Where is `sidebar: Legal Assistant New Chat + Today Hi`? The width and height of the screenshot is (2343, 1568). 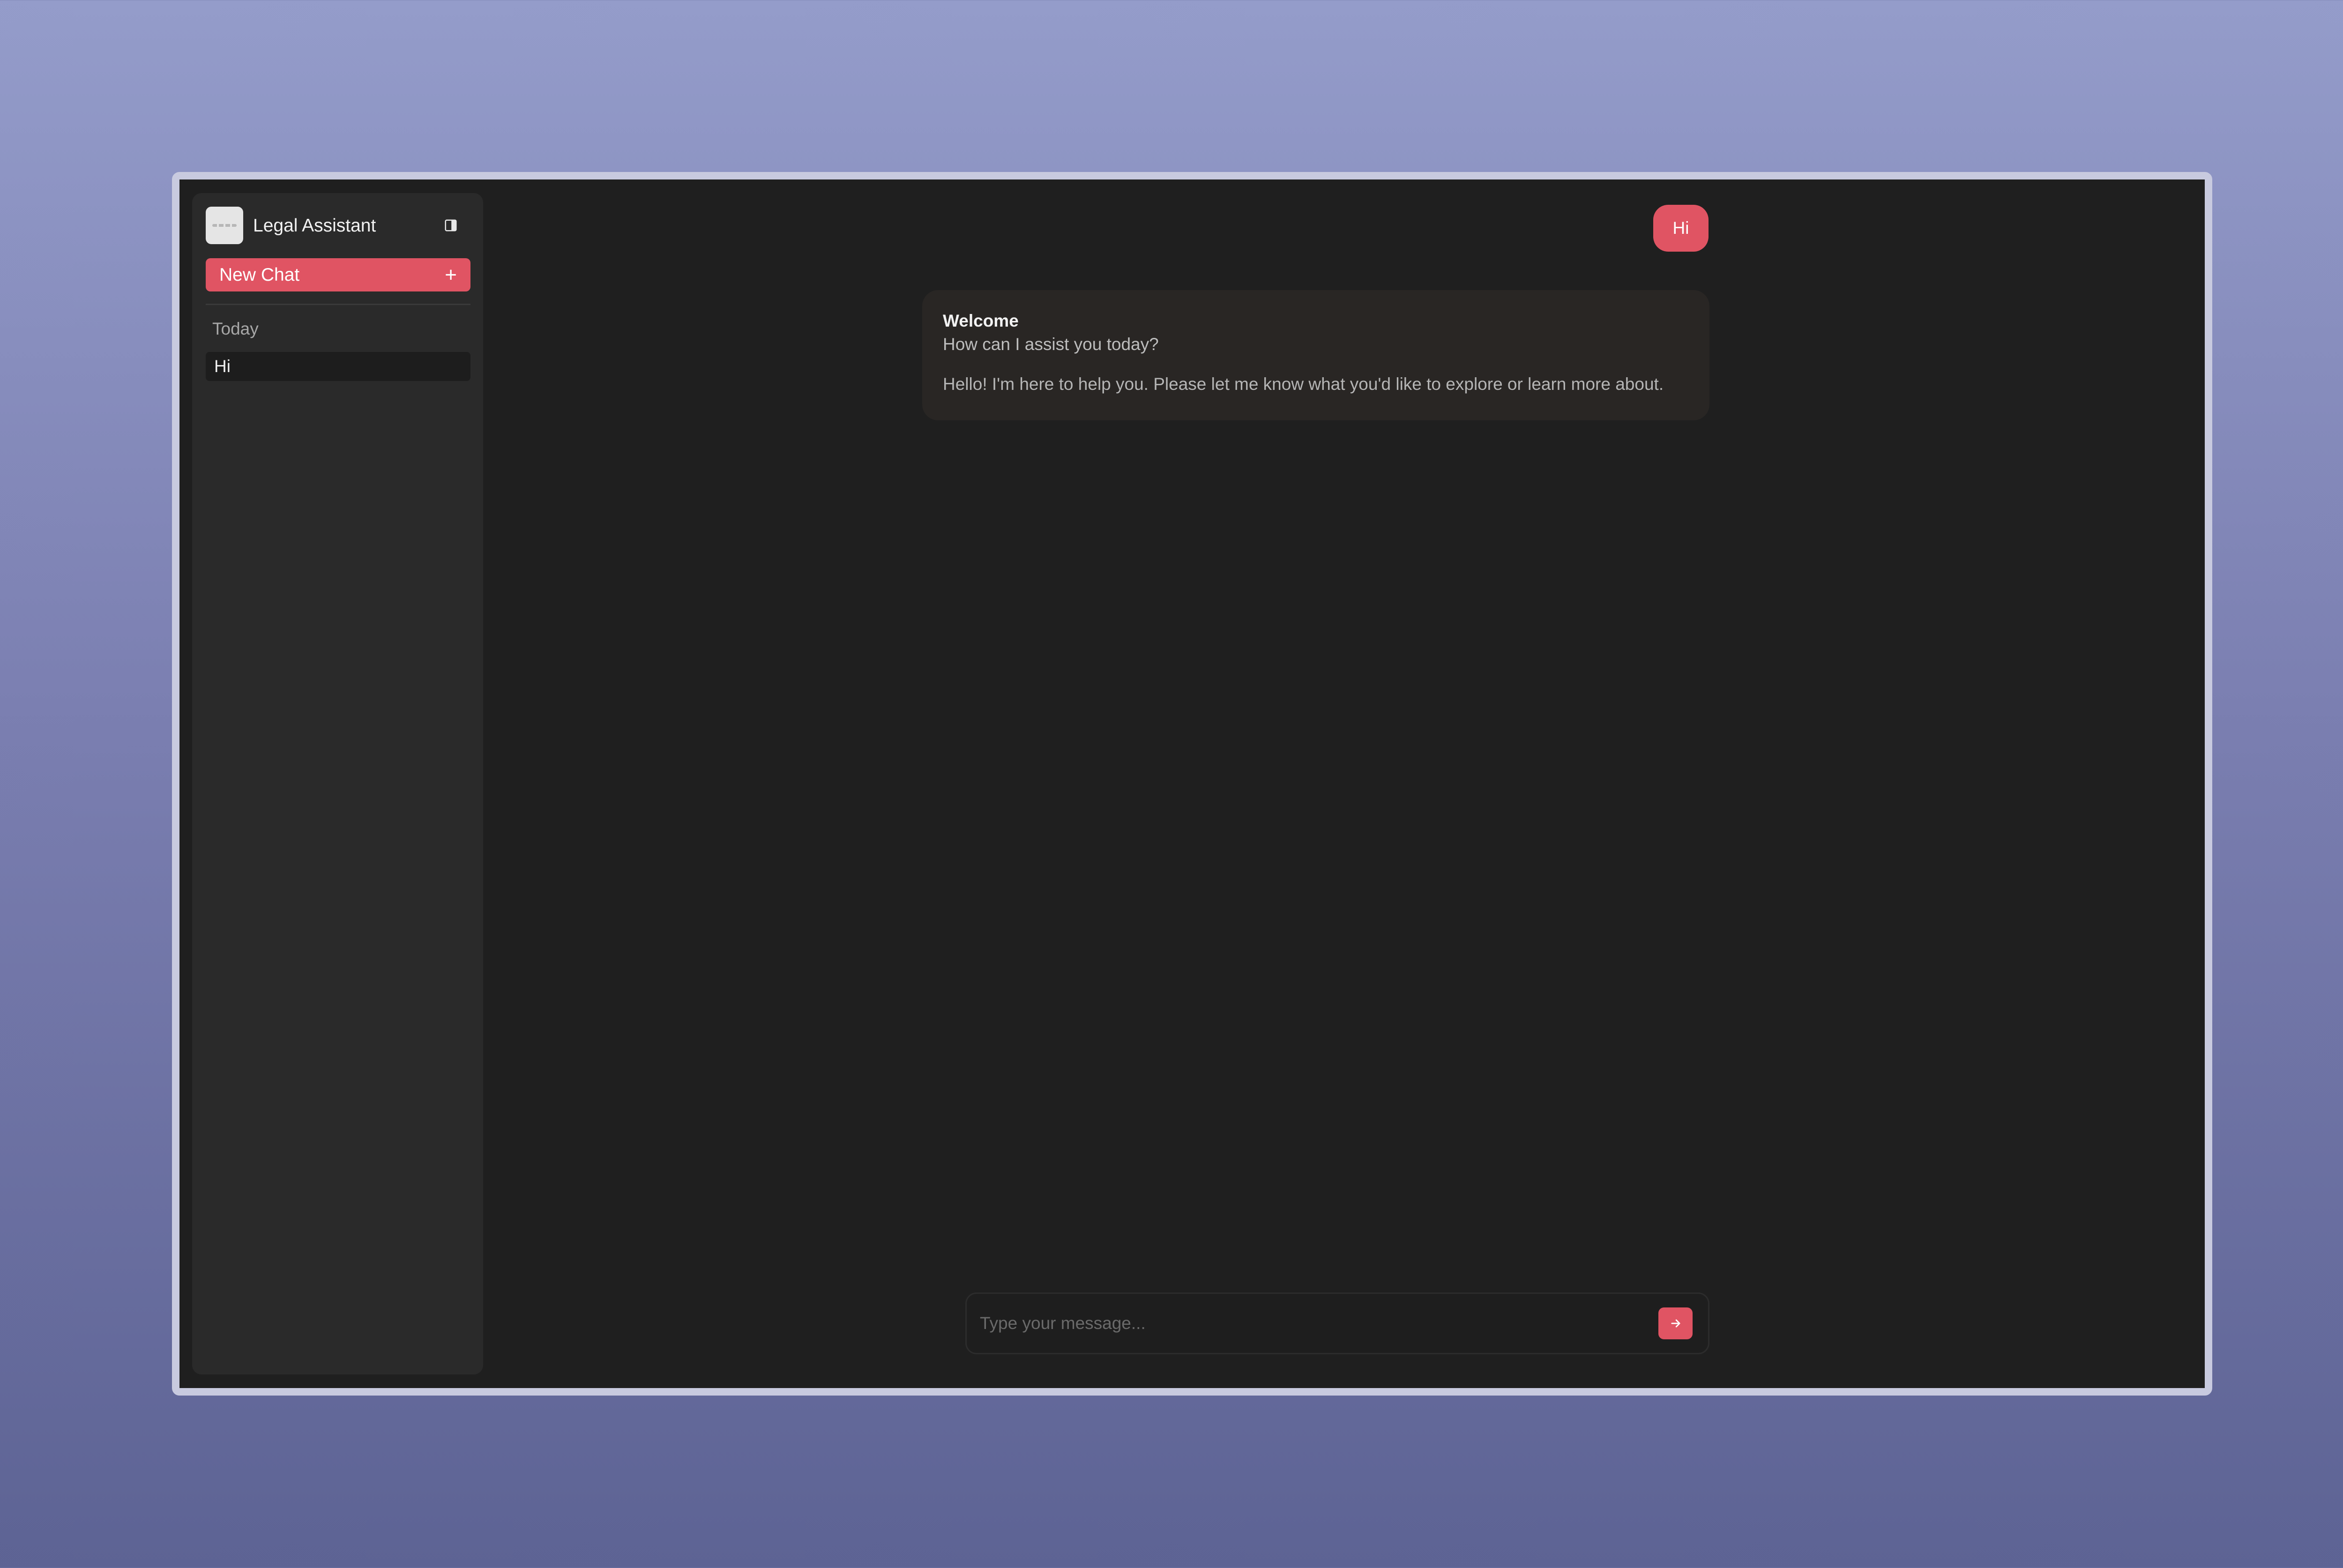 sidebar: Legal Assistant New Chat + Today Hi is located at coordinates (337, 783).